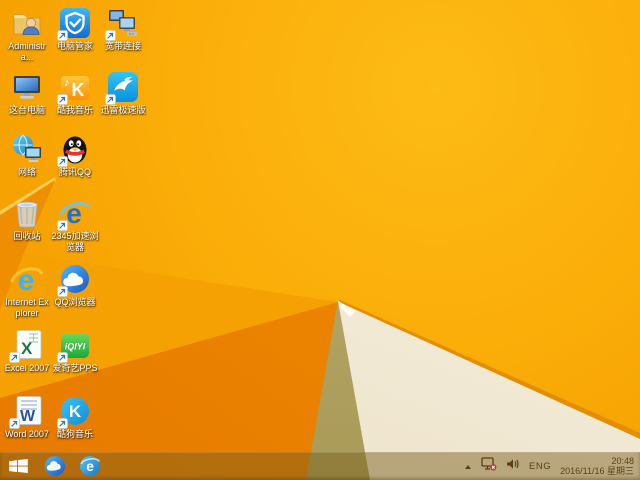  What do you see at coordinates (74, 213) in the screenshot?
I see `browser-e-icon: e` at bounding box center [74, 213].